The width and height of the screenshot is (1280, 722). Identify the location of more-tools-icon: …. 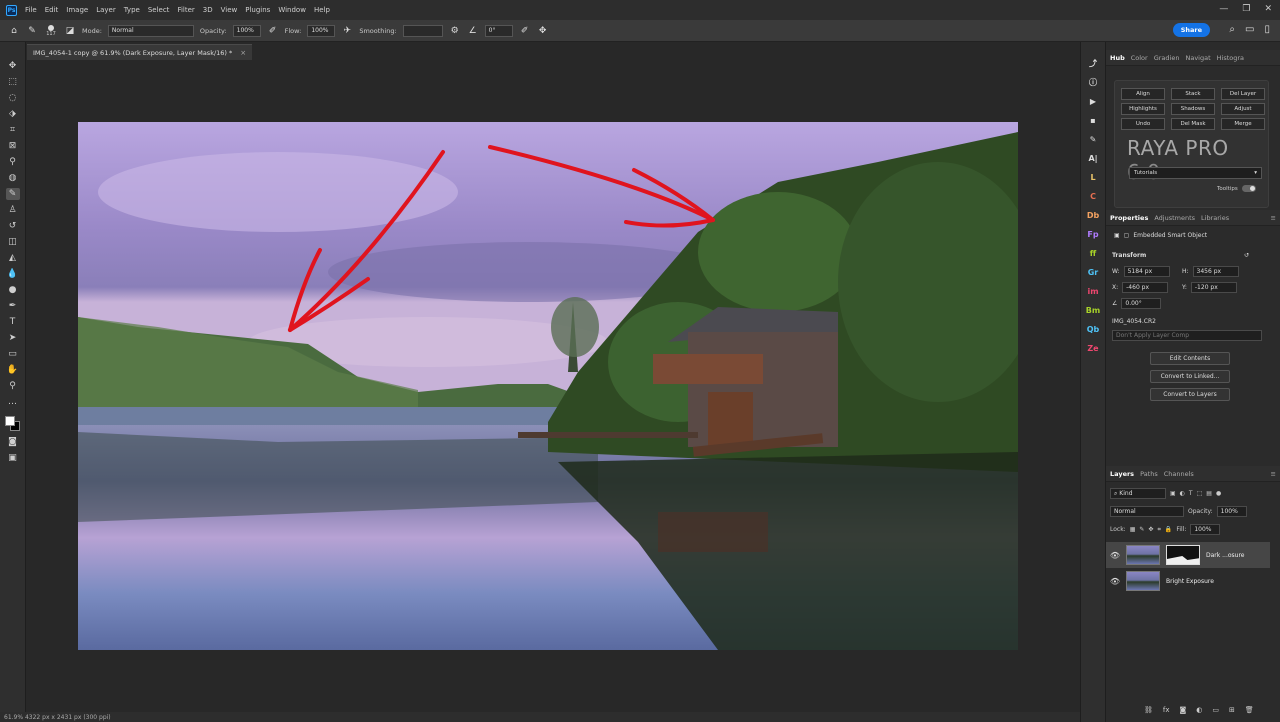
(13, 402).